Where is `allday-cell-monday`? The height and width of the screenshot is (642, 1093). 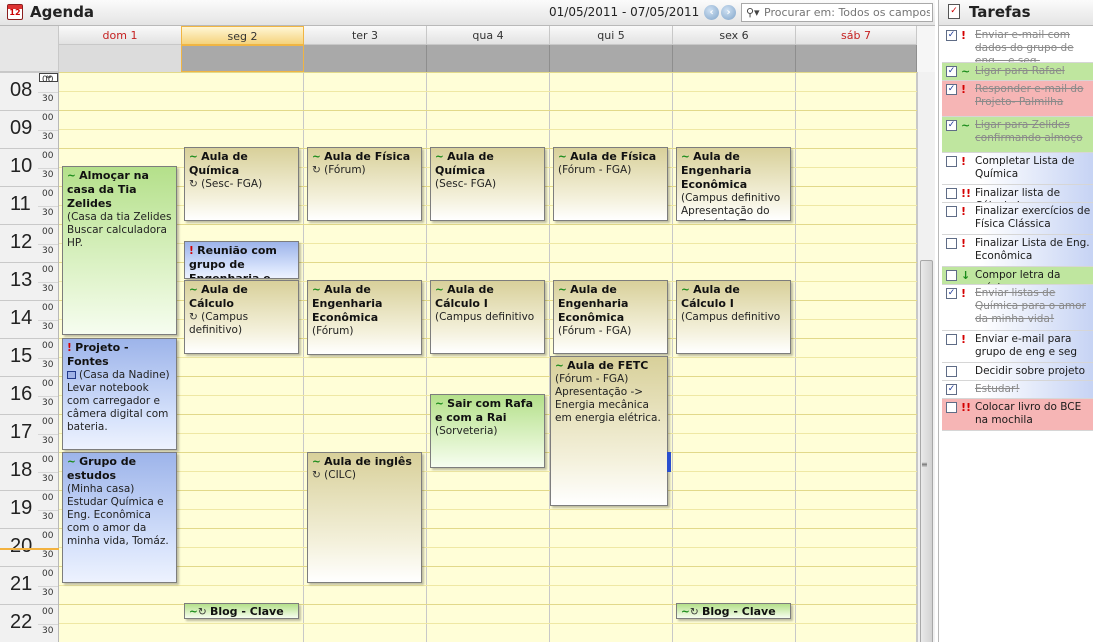
allday-cell-monday is located at coordinates (242, 58).